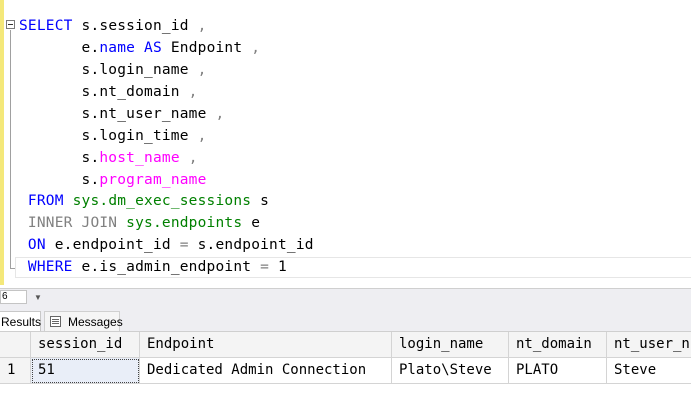 This screenshot has height=415, width=691. I want to click on tab-results-label: Results, so click(21, 322).